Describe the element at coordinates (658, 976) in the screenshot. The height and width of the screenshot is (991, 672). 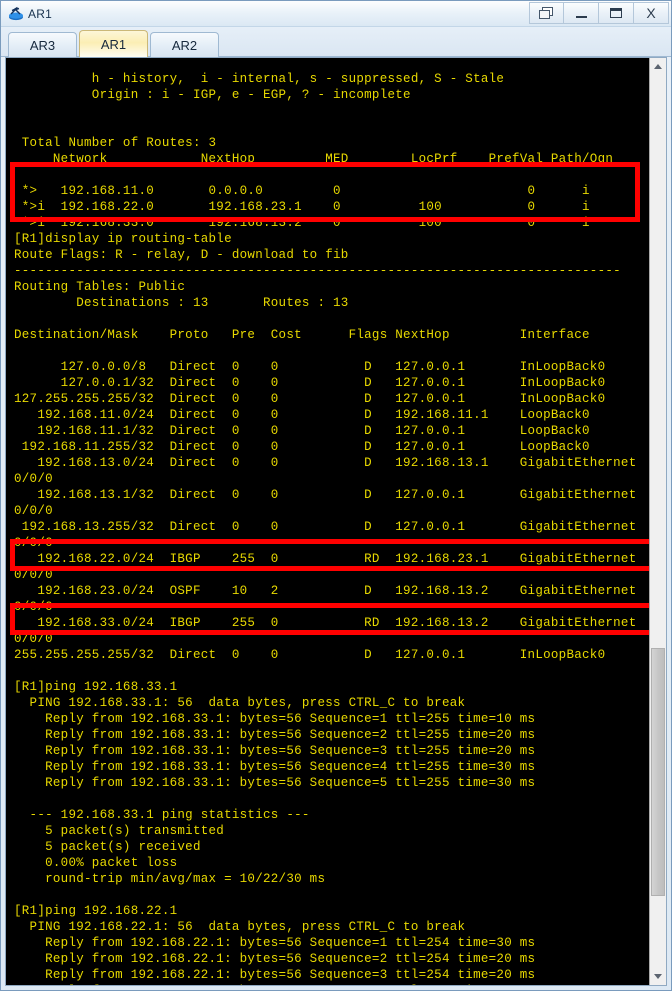
I see `scroll-down-arrow` at that location.